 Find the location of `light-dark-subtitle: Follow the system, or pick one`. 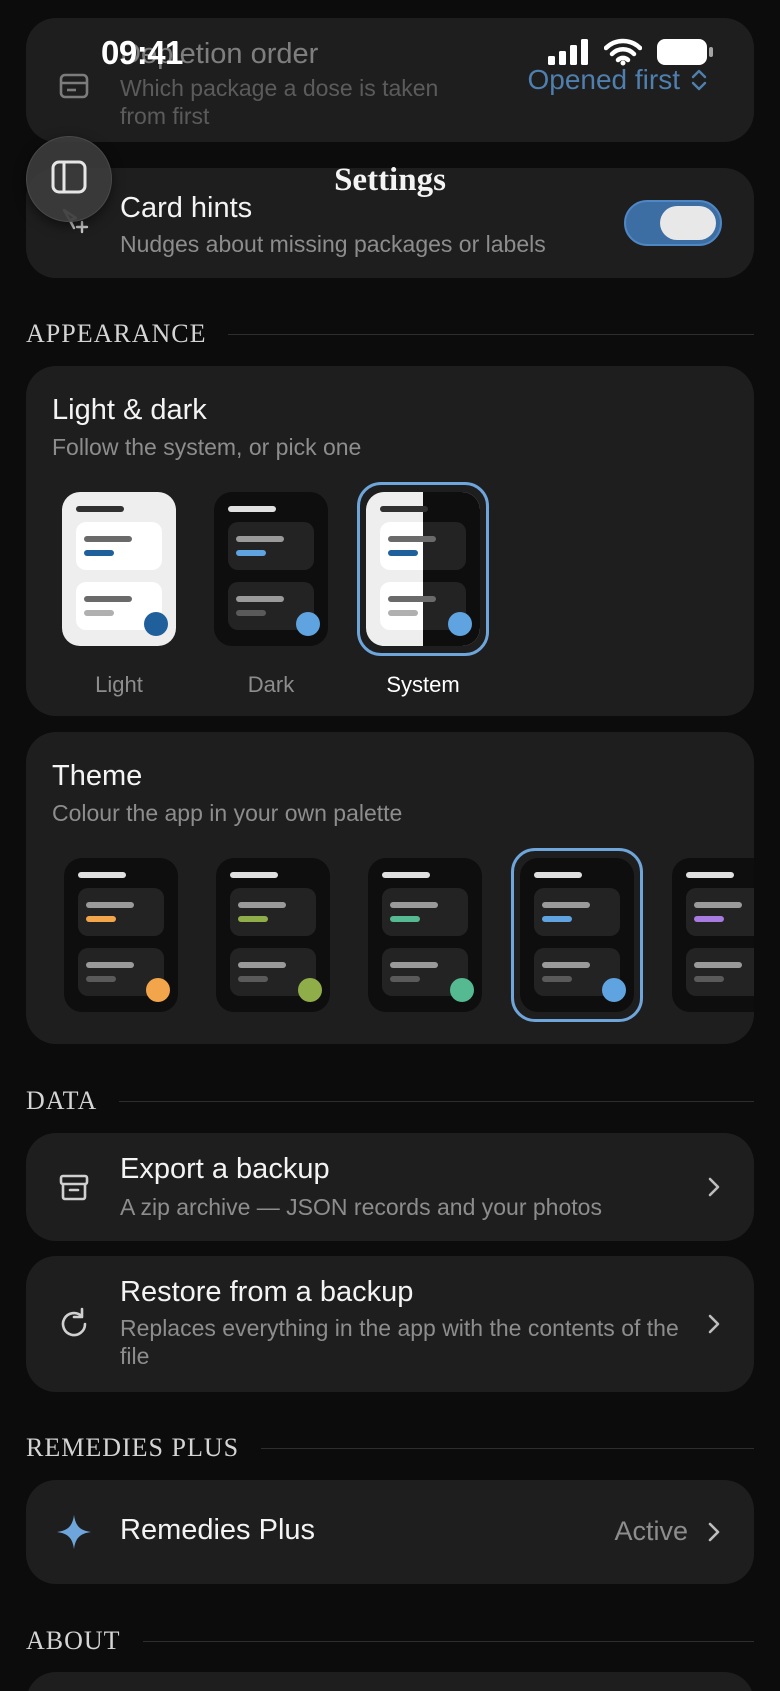

light-dark-subtitle: Follow the system, or pick one is located at coordinates (207, 447).